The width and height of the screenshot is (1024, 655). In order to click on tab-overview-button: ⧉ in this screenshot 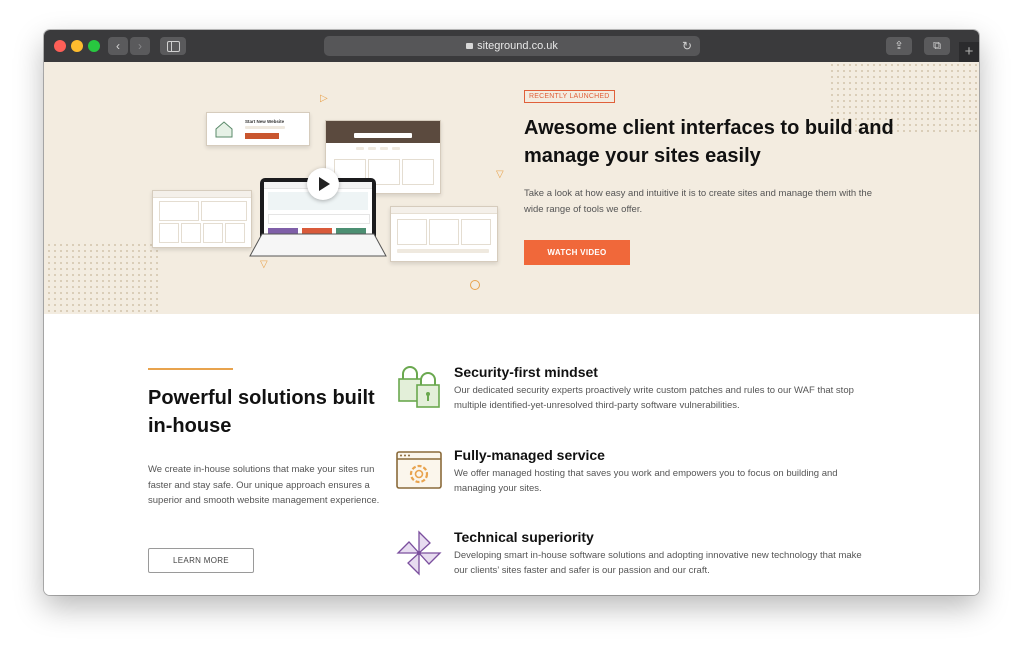, I will do `click(937, 46)`.